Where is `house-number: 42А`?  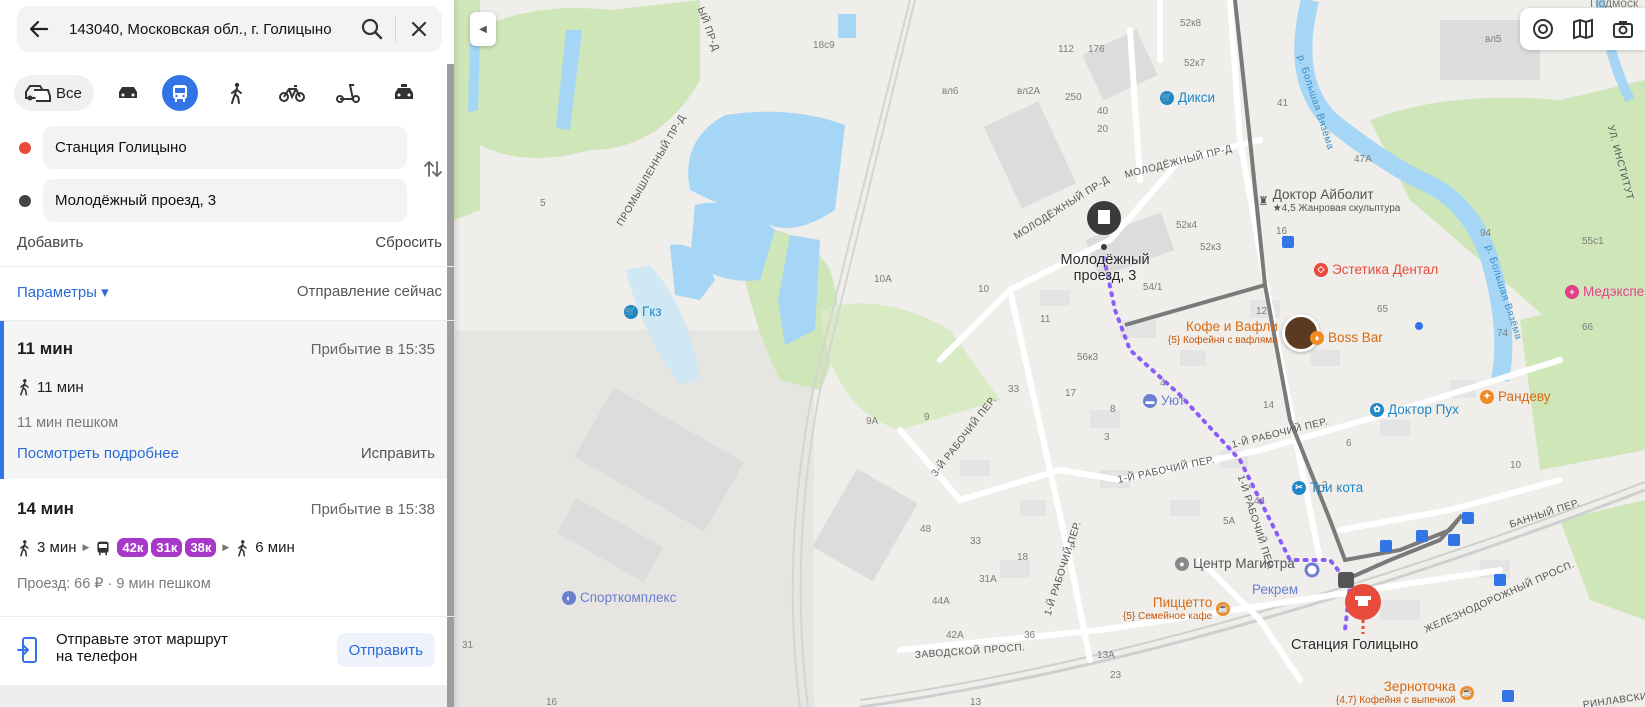
house-number: 42А is located at coordinates (955, 635).